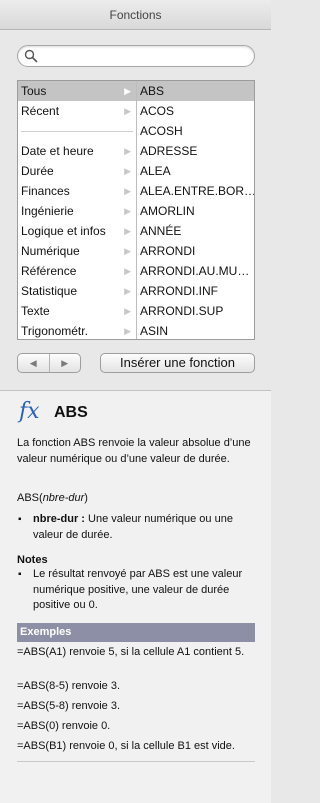 The image size is (320, 803). What do you see at coordinates (86, 498) in the screenshot?
I see `syntax-close: )` at bounding box center [86, 498].